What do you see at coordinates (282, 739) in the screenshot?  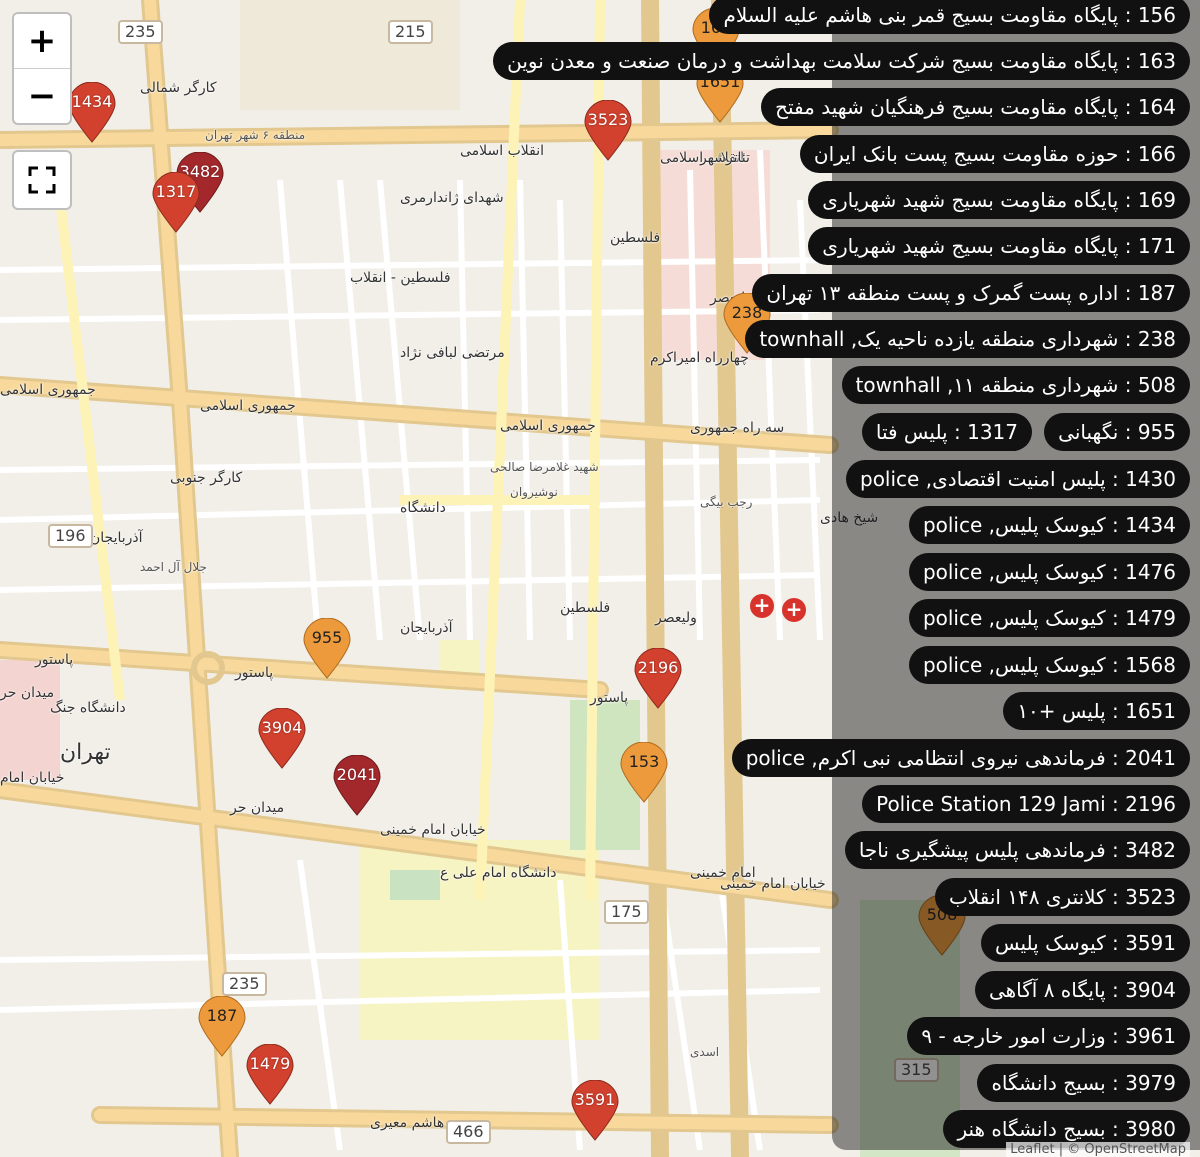 I see `map-marker: 3904` at bounding box center [282, 739].